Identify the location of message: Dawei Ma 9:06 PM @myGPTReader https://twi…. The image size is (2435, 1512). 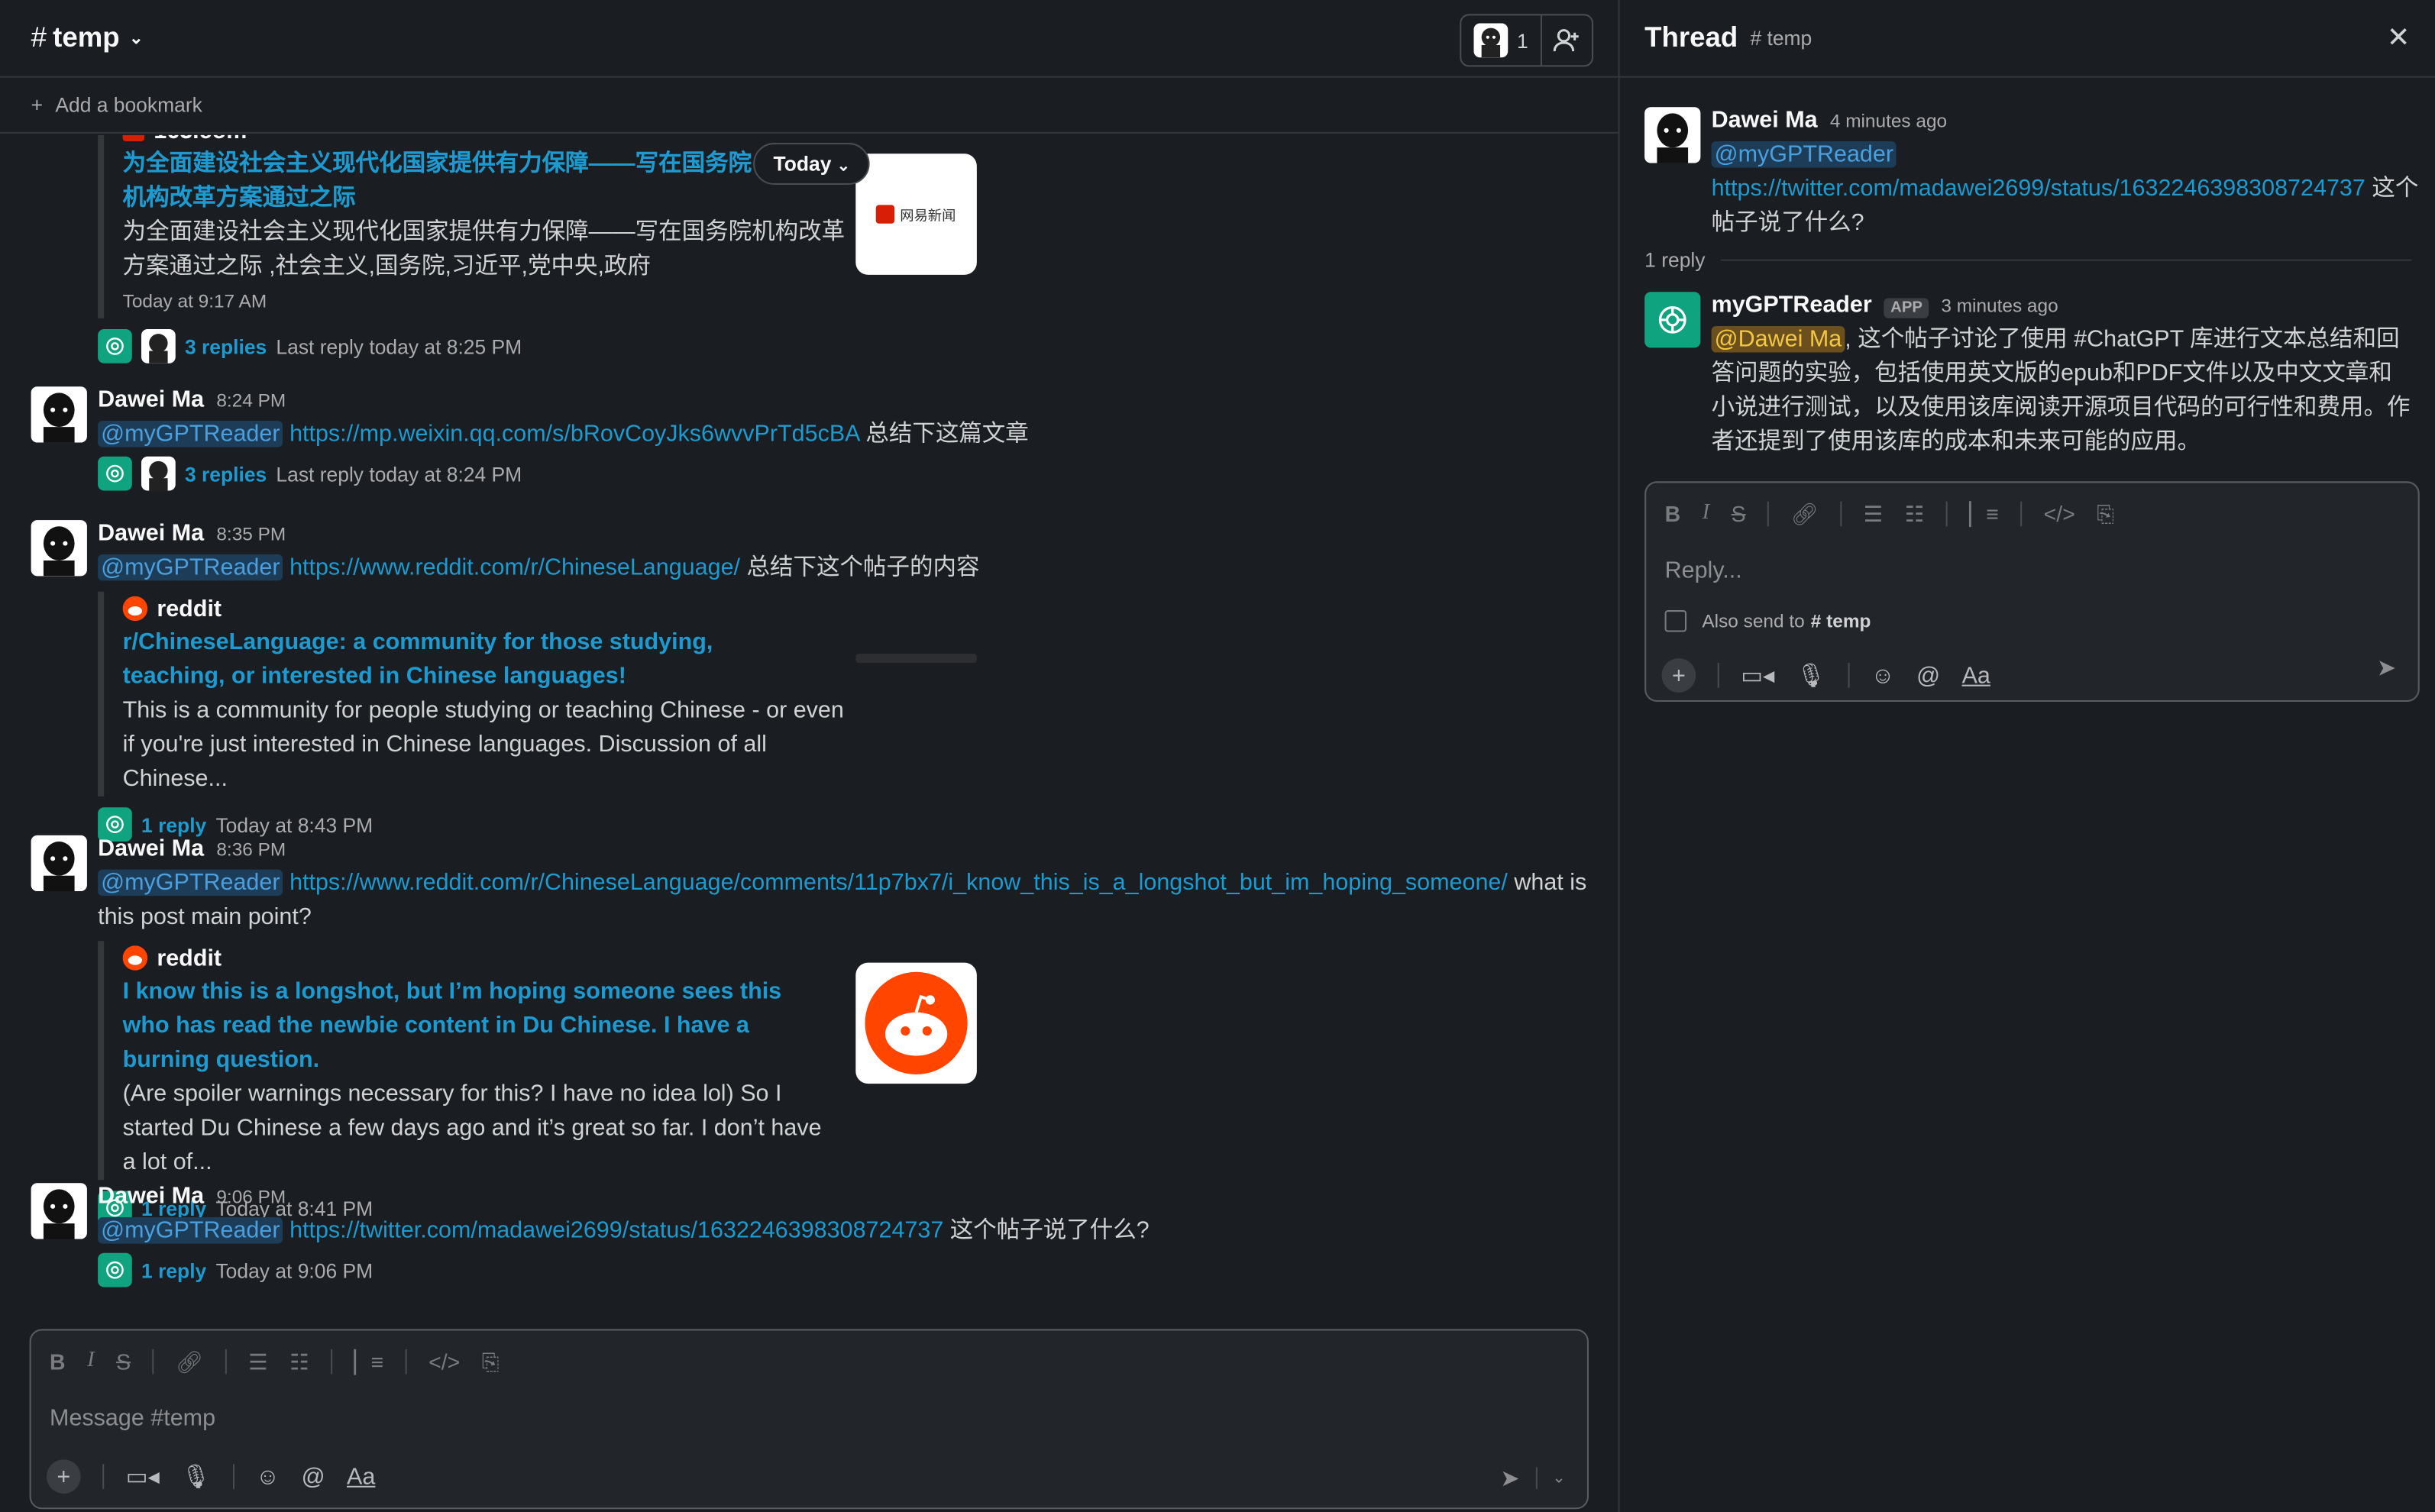
(809, 1237).